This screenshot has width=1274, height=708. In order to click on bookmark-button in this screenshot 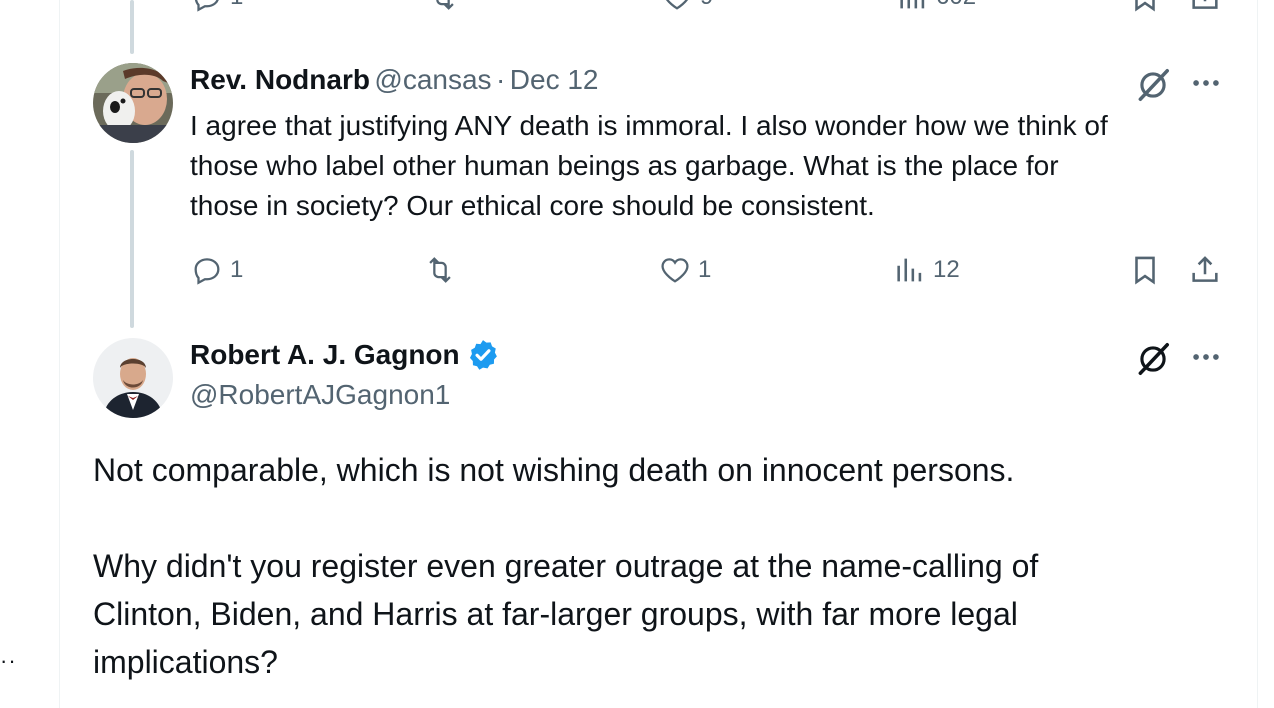, I will do `click(1145, 270)`.